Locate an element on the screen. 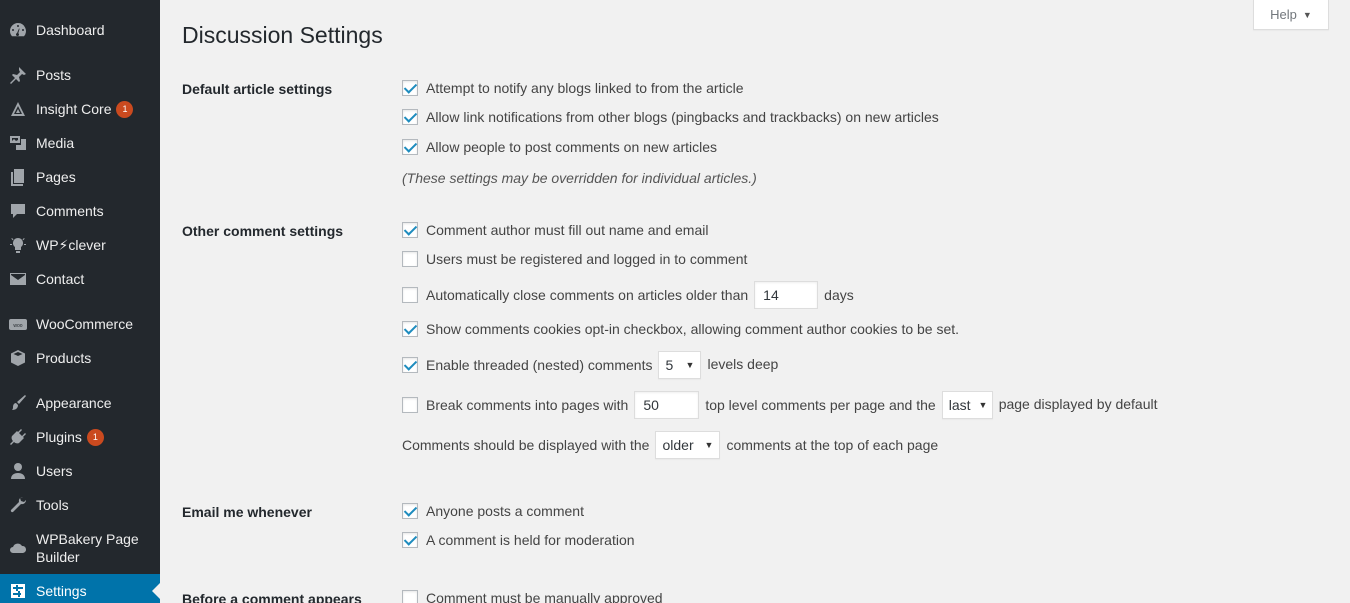 The image size is (1350, 603). pin-icon is located at coordinates (18, 75).